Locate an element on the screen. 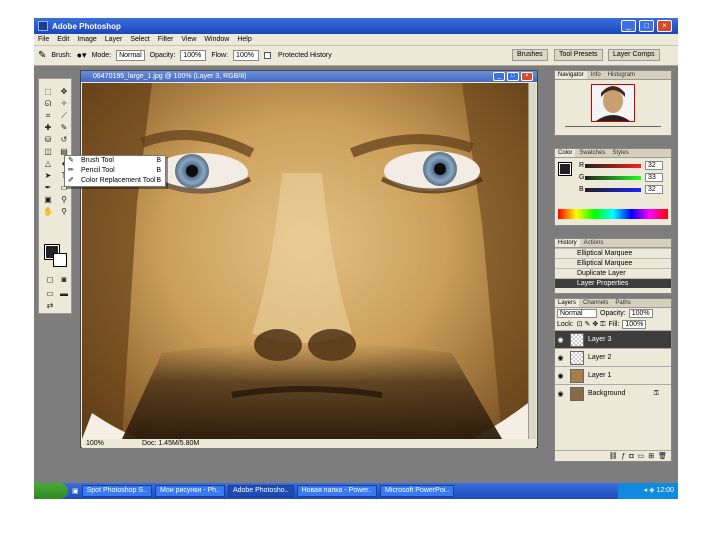 The image size is (720, 540). tab-channels: Channels is located at coordinates (595, 303).